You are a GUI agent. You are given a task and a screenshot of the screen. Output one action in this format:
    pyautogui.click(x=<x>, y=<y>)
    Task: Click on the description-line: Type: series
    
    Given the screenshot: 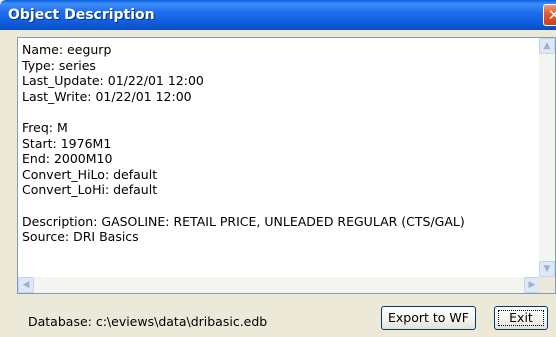 What is the action you would take?
    pyautogui.click(x=59, y=65)
    